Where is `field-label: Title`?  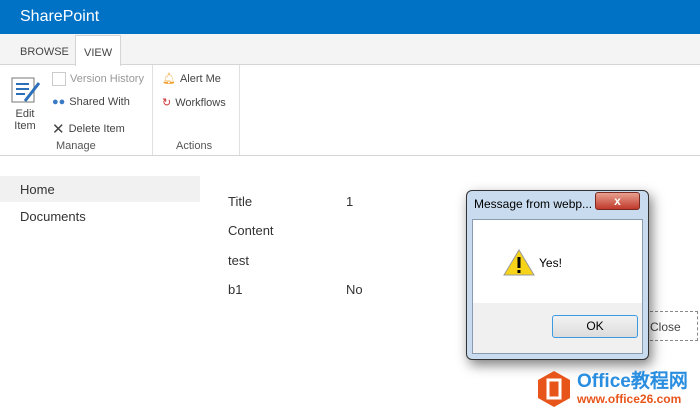
field-label: Title is located at coordinates (240, 201).